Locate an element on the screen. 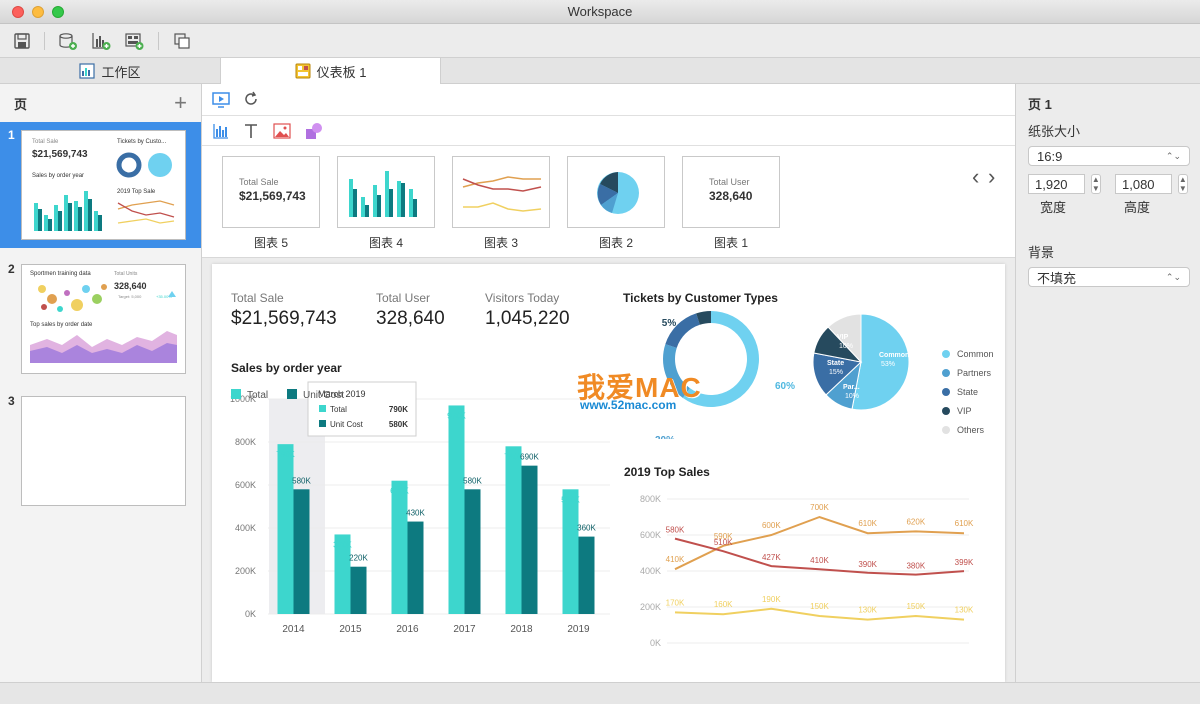 This screenshot has width=1200, height=704. watermark-url: www.52mac.com is located at coordinates (628, 405).